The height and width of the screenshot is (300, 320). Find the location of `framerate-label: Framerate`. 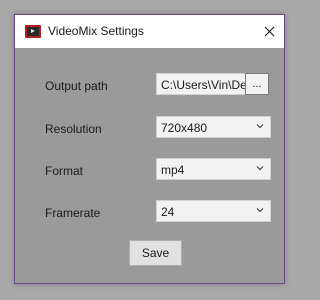

framerate-label: Framerate is located at coordinates (73, 213).